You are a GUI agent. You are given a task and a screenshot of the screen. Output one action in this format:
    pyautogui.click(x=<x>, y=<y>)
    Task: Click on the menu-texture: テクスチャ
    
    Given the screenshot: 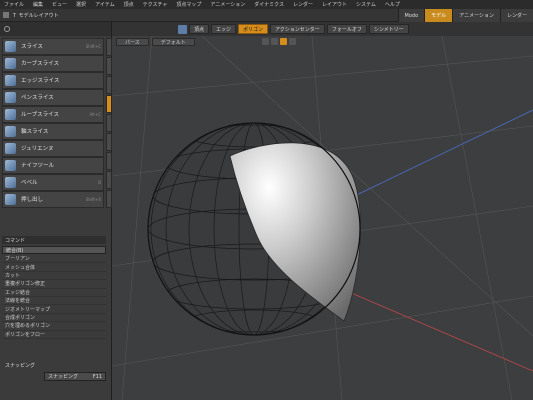 What is the action you would take?
    pyautogui.click(x=155, y=4)
    